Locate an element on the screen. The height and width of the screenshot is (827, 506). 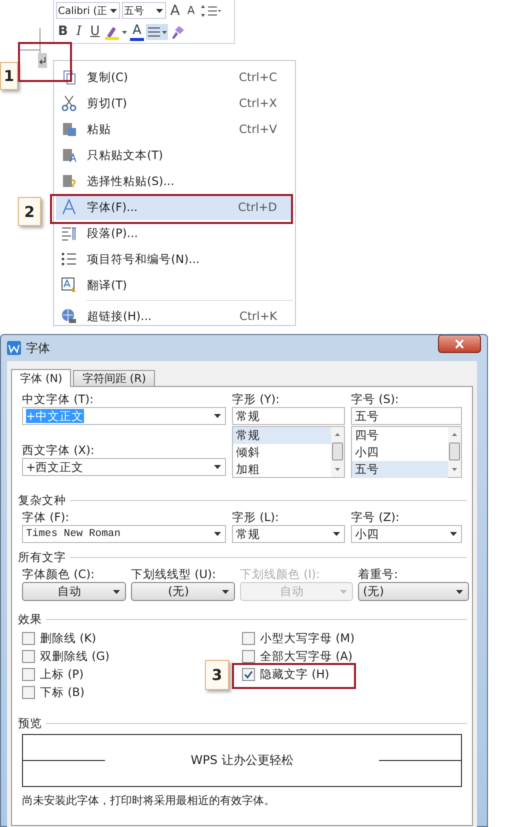
dropdown-field: 常规 is located at coordinates (288, 534).